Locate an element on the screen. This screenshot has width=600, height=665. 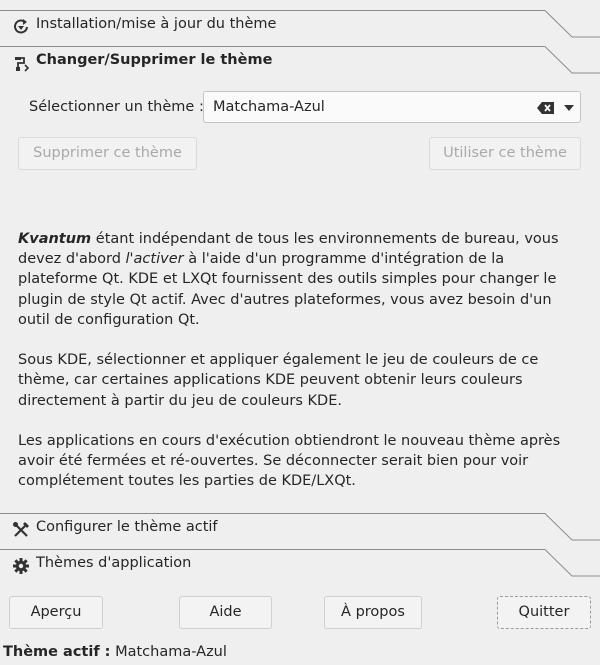
description-emphasis: l'activer is located at coordinates (154, 259).